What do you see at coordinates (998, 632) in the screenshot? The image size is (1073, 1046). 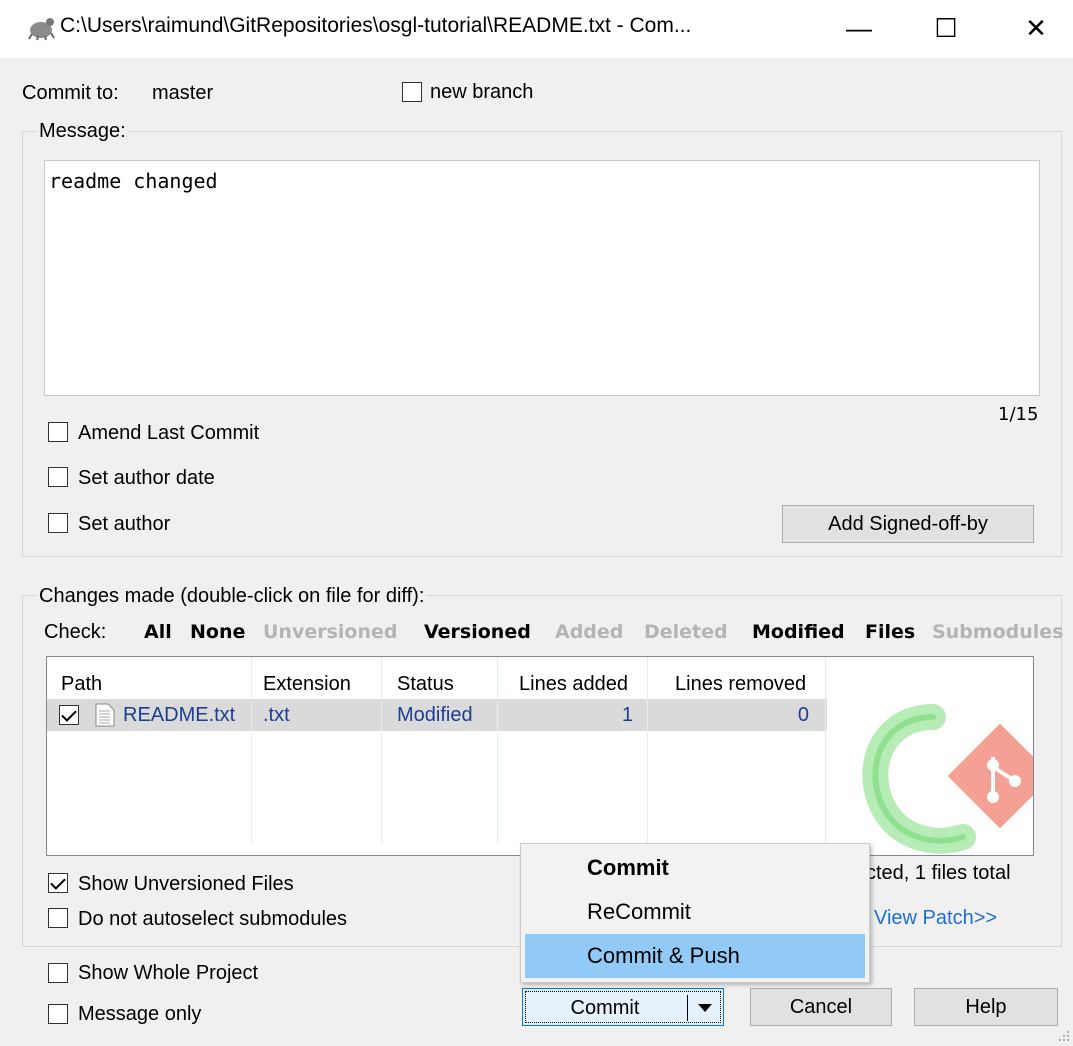 I see `check-submodules-link: Submodules` at bounding box center [998, 632].